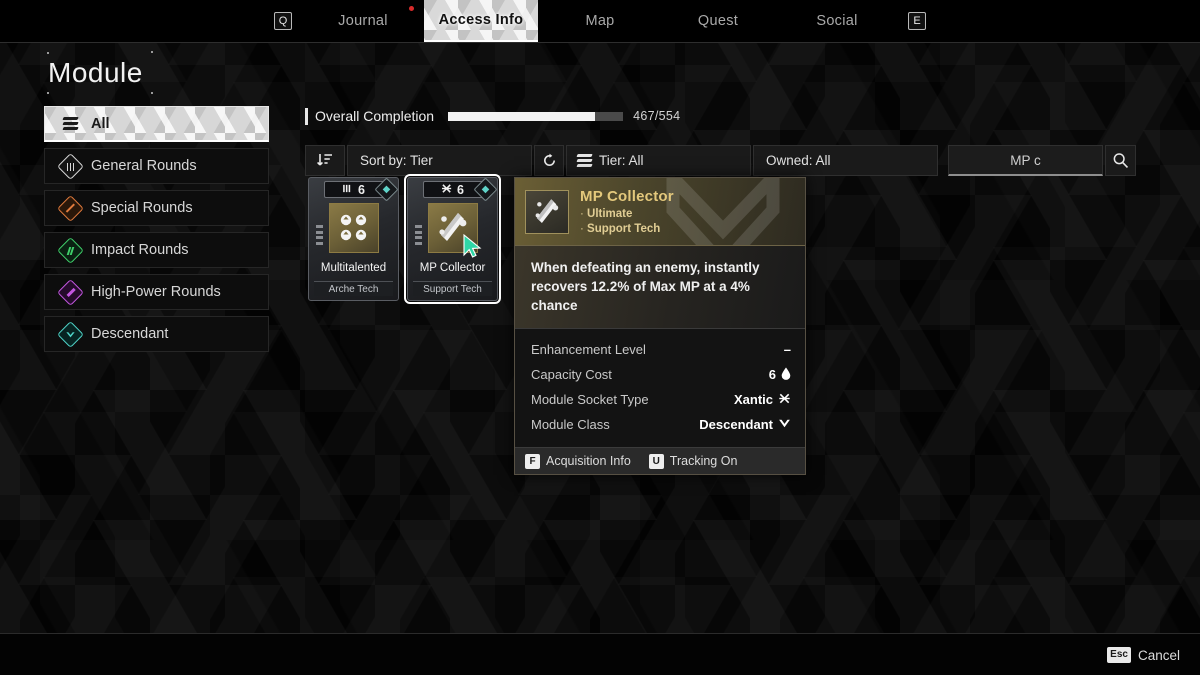 This screenshot has height=675, width=1200. I want to click on tab-journal: Journal, so click(363, 21).